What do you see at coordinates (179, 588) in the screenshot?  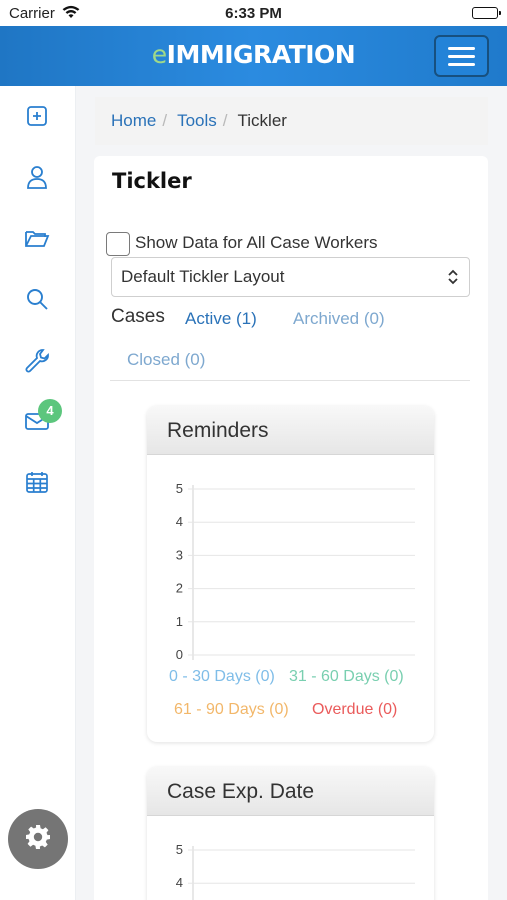 I see `y-tick-label: 2` at bounding box center [179, 588].